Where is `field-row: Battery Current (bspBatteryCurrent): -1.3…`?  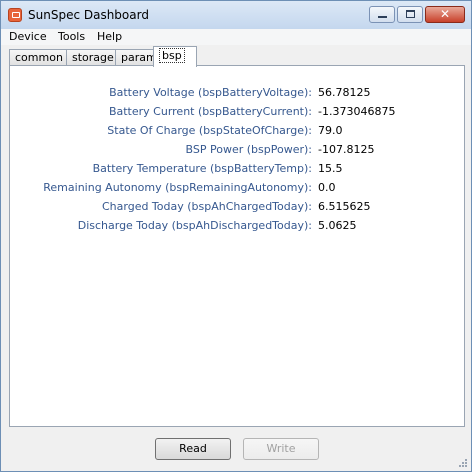 field-row: Battery Current (bspBatteryCurrent): -1.3… is located at coordinates (237, 113).